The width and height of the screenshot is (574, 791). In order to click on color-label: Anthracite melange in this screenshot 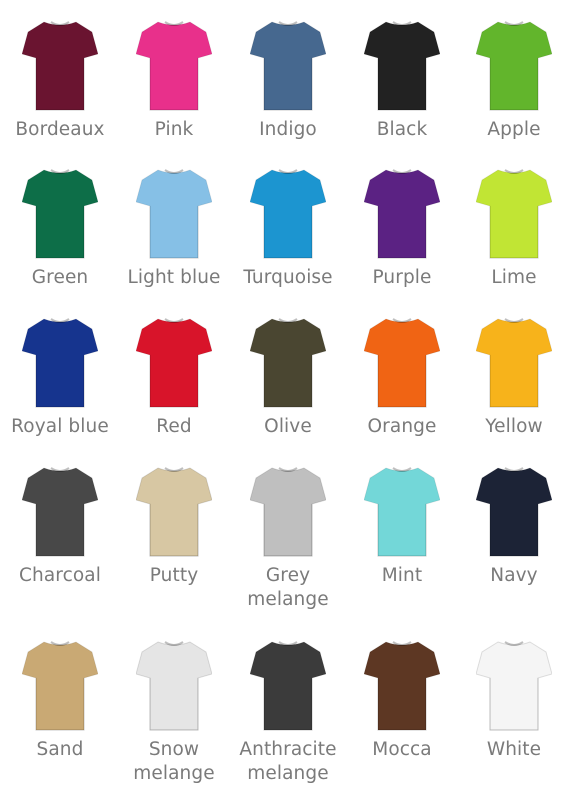, I will do `click(288, 761)`.